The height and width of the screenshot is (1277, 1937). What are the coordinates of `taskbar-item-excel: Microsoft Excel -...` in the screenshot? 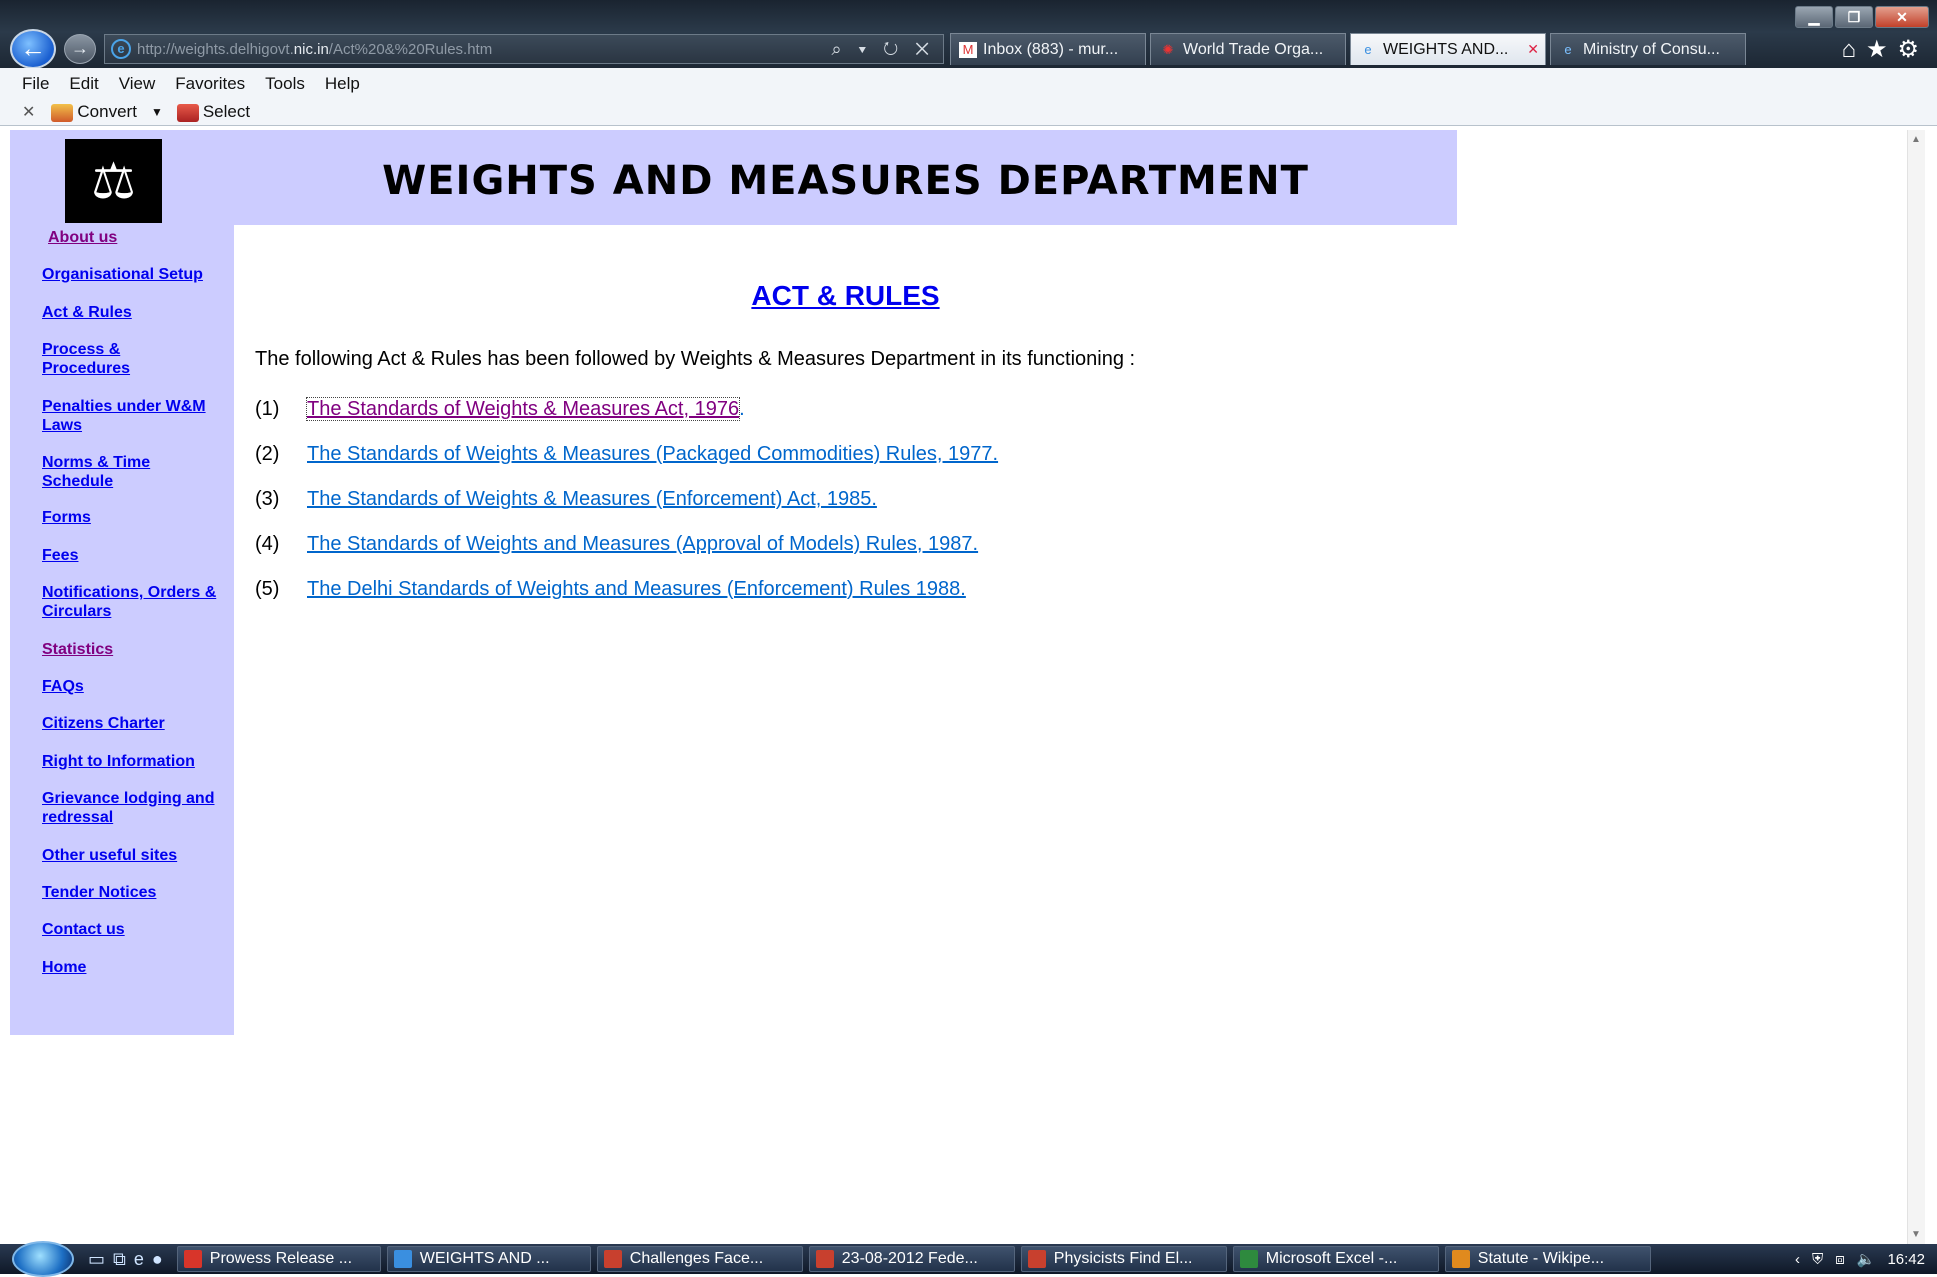 It's located at (1335, 1259).